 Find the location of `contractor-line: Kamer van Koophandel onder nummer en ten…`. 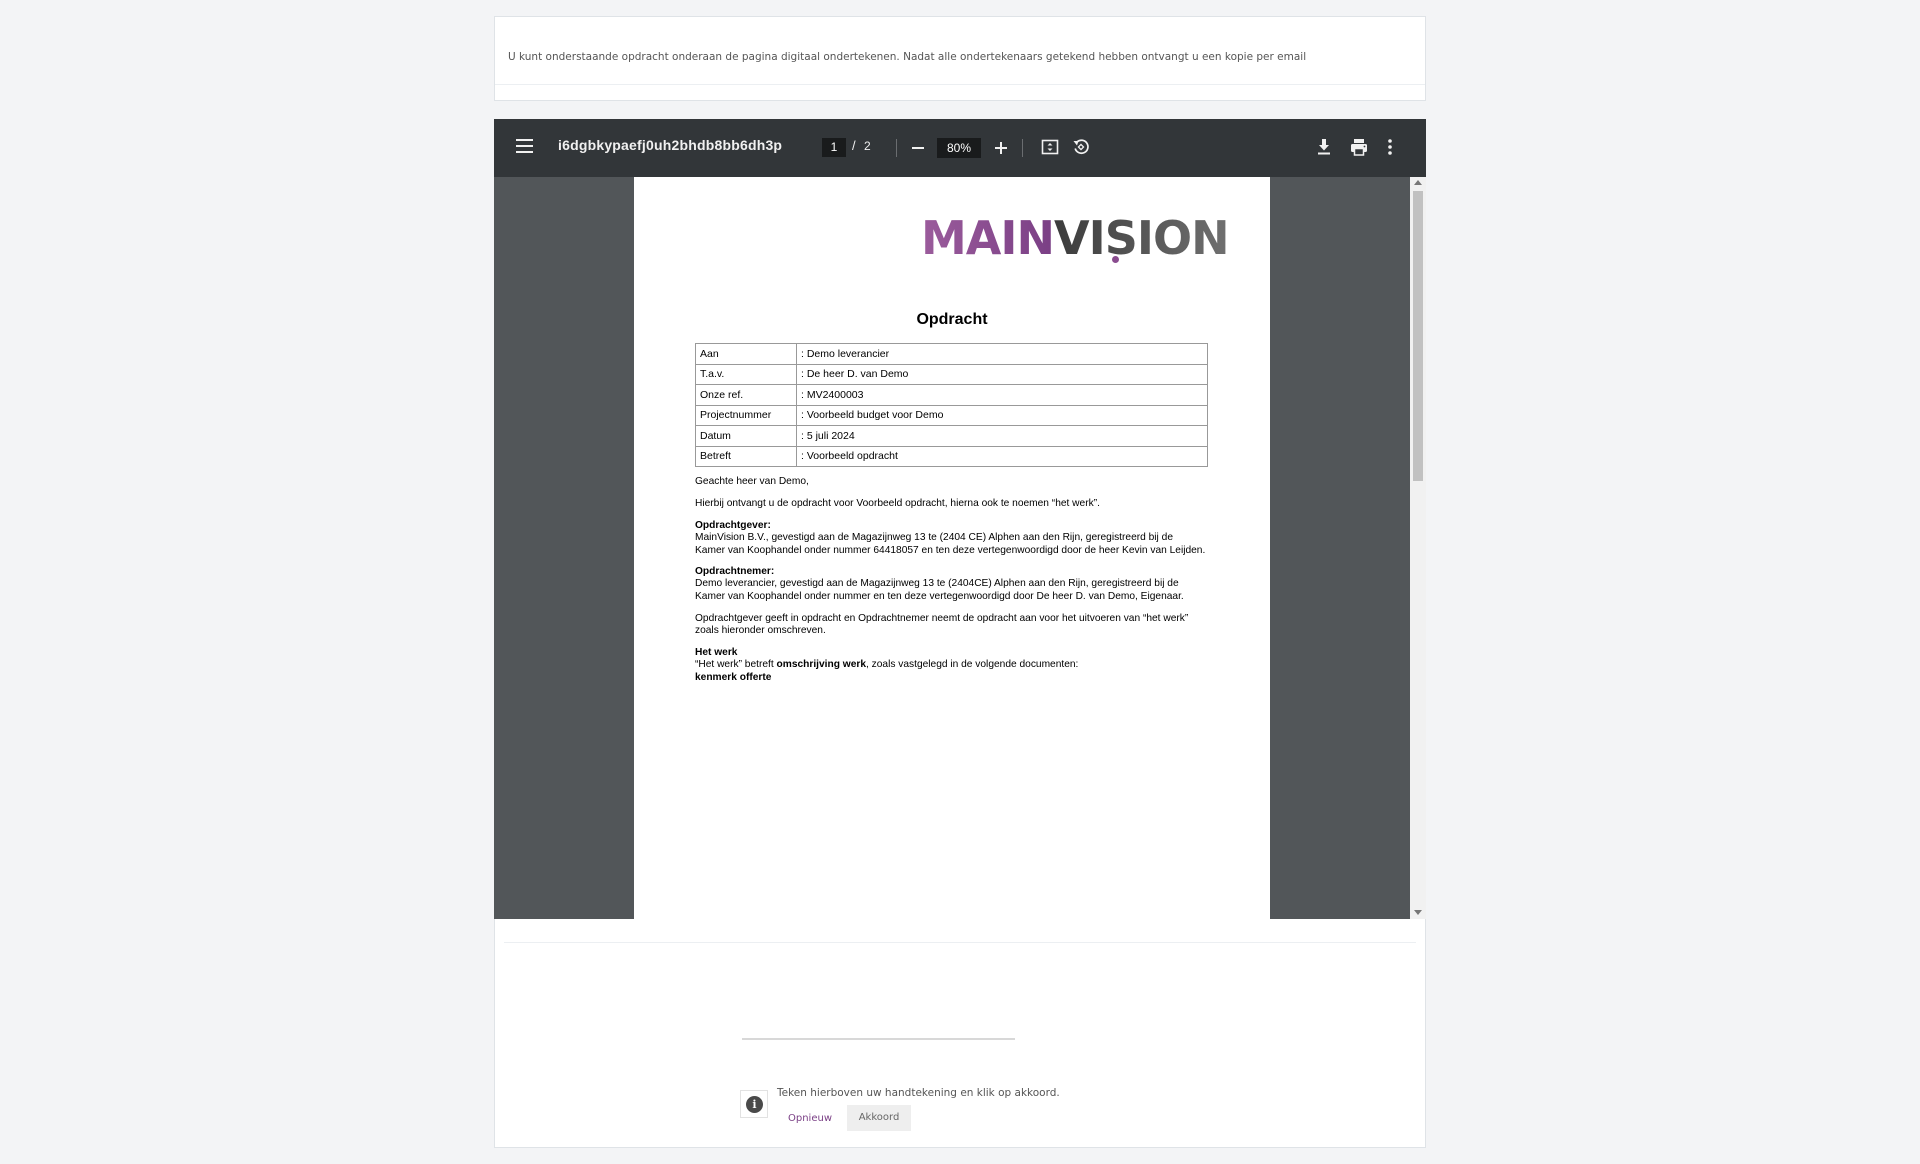

contractor-line: Kamer van Koophandel onder nummer en ten… is located at coordinates (939, 596).